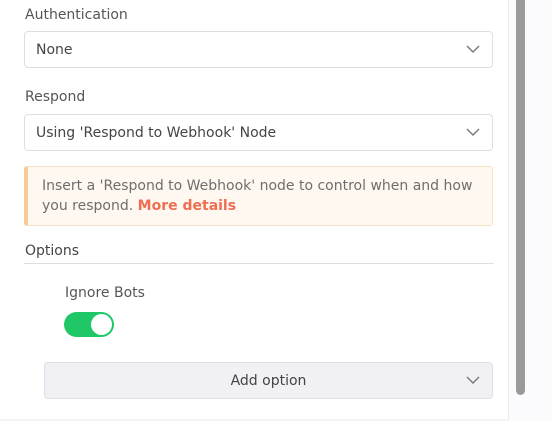 The image size is (552, 421). I want to click on add-option-button: Add option, so click(268, 380).